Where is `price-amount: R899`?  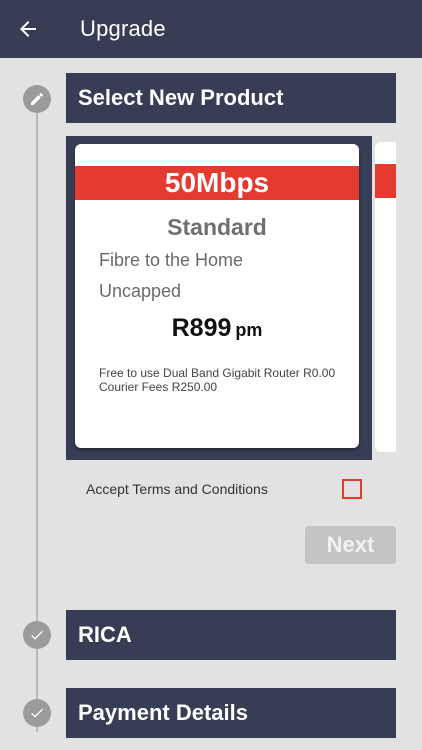
price-amount: R899 is located at coordinates (201, 328).